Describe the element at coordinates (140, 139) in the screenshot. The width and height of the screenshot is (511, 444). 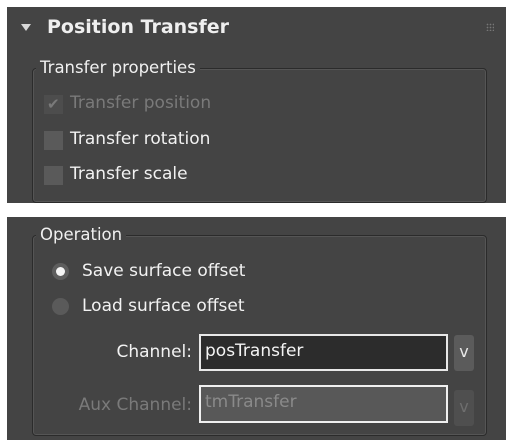
I see `transfer-rotation-label: Transfer rotation` at that location.